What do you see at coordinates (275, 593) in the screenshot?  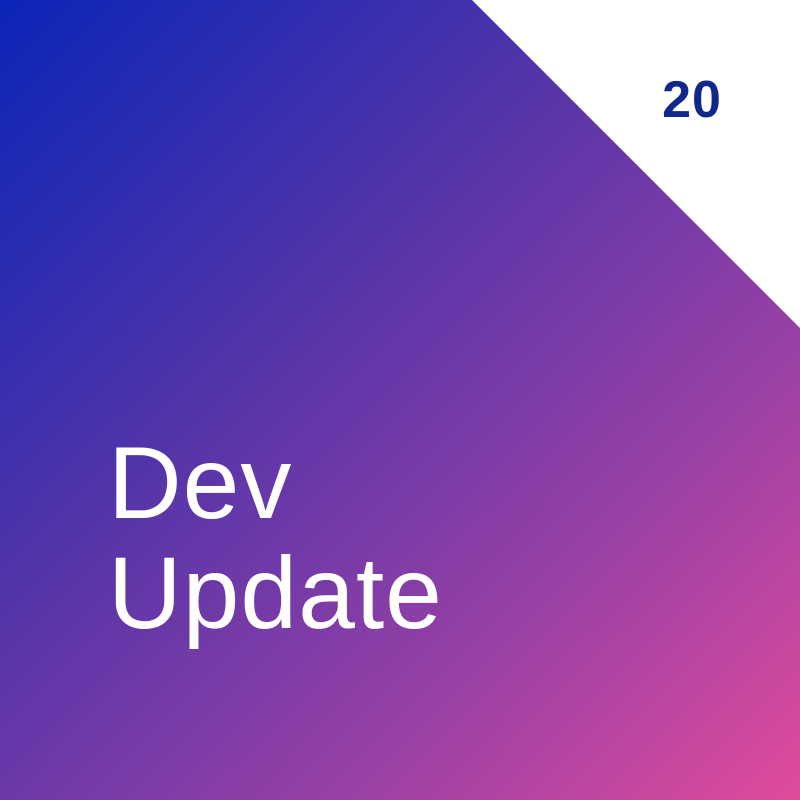 I see `title-line-update: Update` at bounding box center [275, 593].